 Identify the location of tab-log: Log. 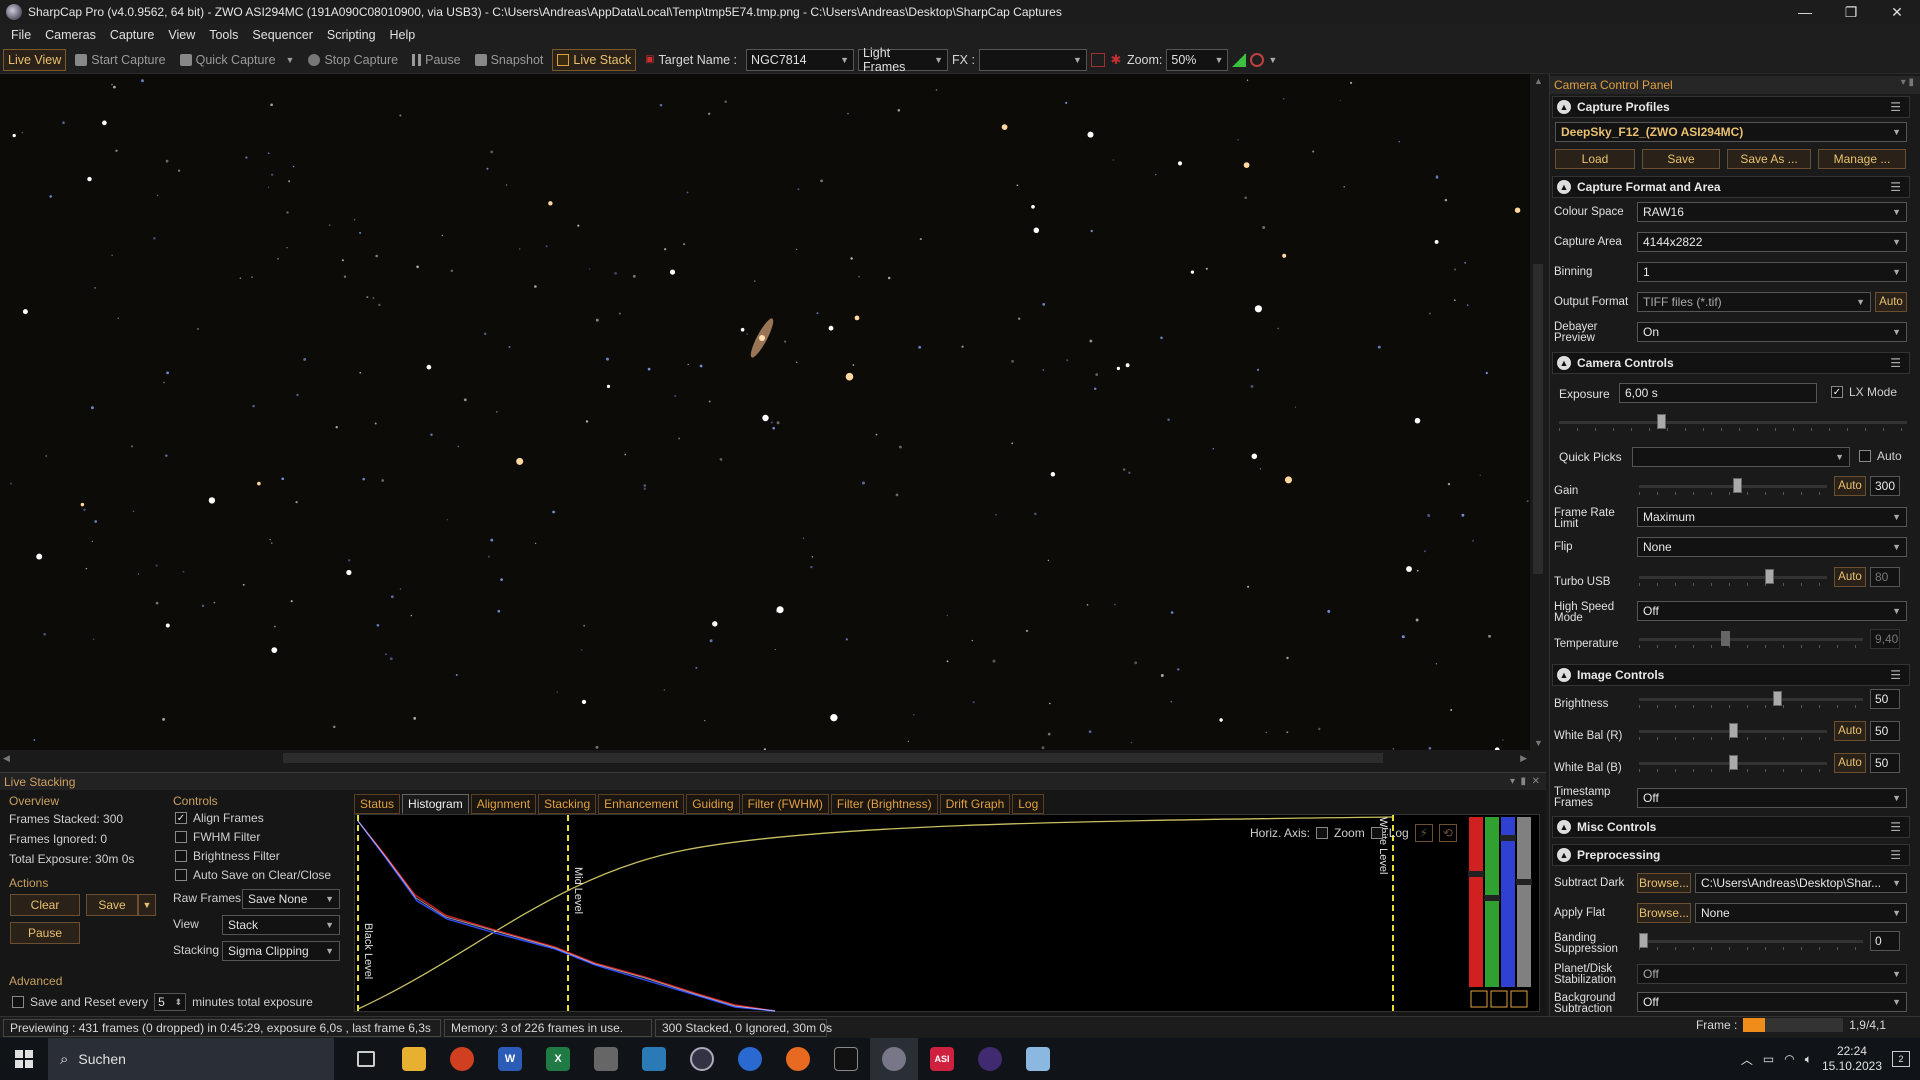
(1028, 804).